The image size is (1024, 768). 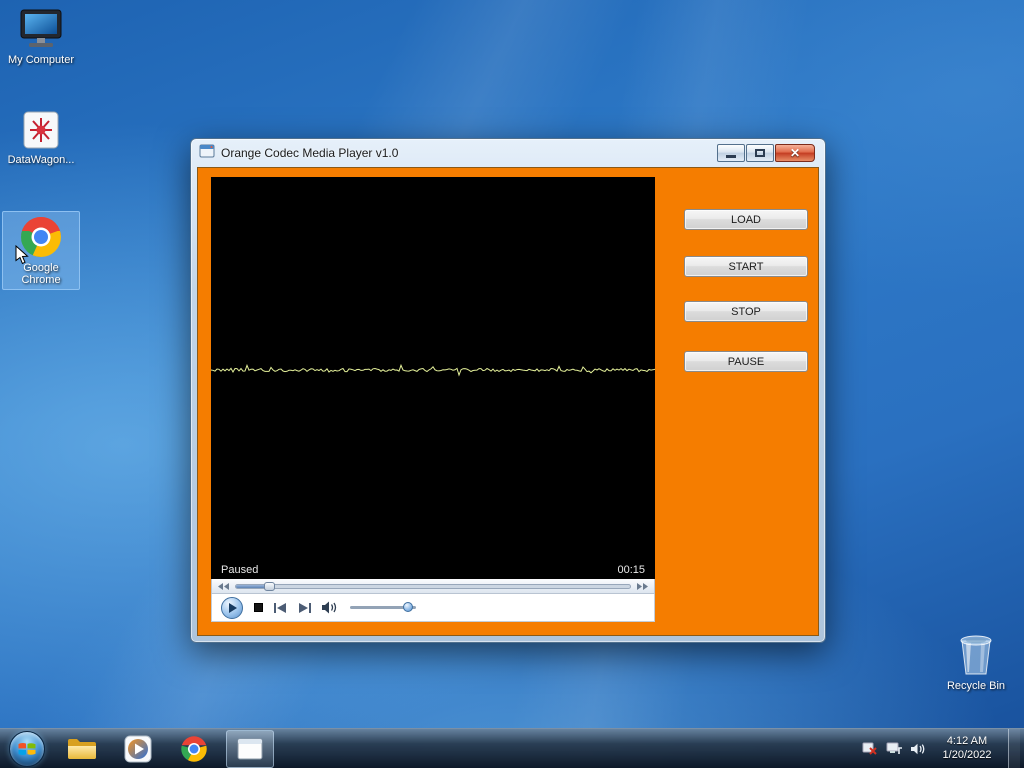 I want to click on minimize-icon, so click(x=731, y=156).